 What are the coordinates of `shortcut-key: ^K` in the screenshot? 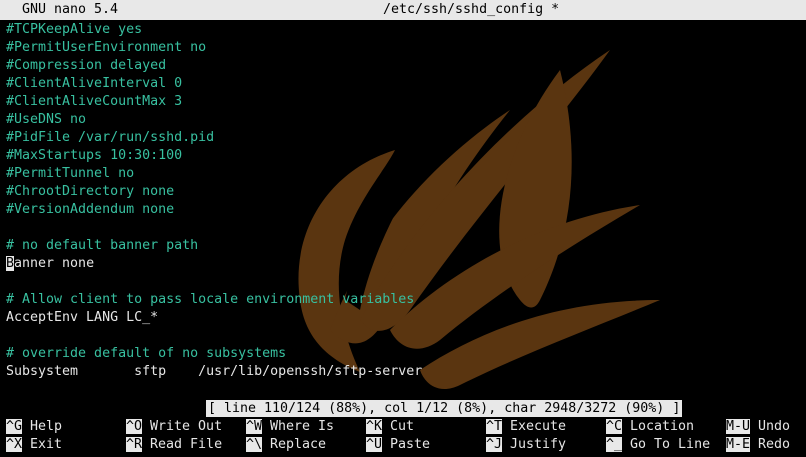 It's located at (374, 426).